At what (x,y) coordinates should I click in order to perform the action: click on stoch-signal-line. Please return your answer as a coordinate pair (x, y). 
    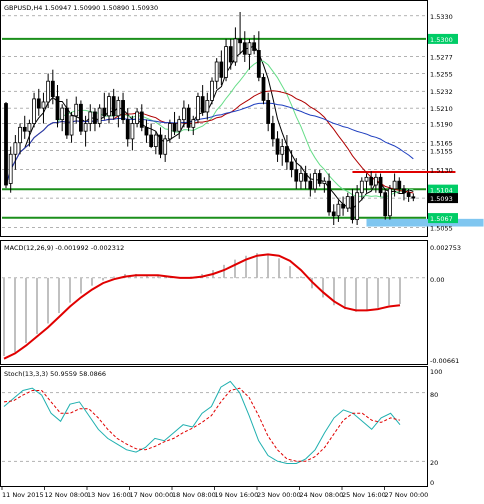
    Looking at the image, I should click on (202, 424).